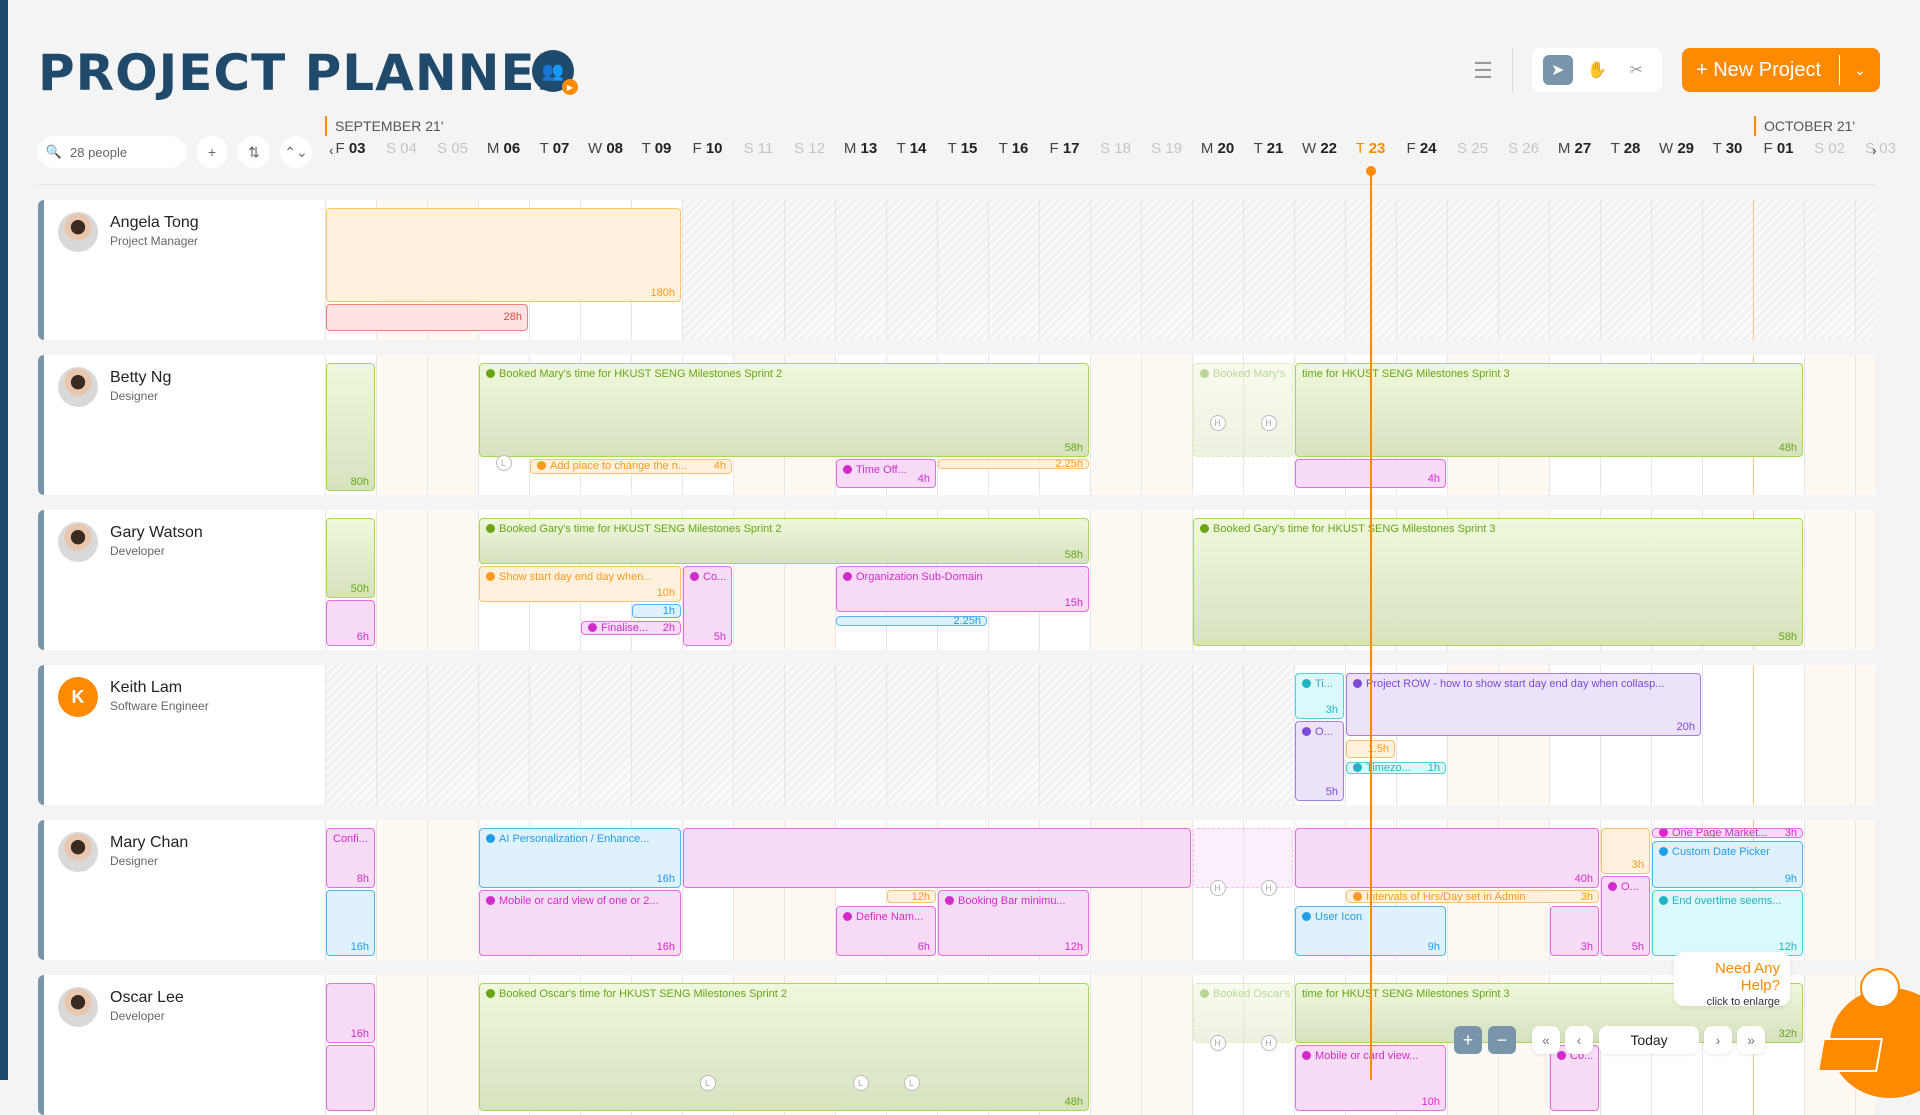 Image resolution: width=1920 pixels, height=1115 pixels. What do you see at coordinates (350, 427) in the screenshot?
I see `task-bar: 80h` at bounding box center [350, 427].